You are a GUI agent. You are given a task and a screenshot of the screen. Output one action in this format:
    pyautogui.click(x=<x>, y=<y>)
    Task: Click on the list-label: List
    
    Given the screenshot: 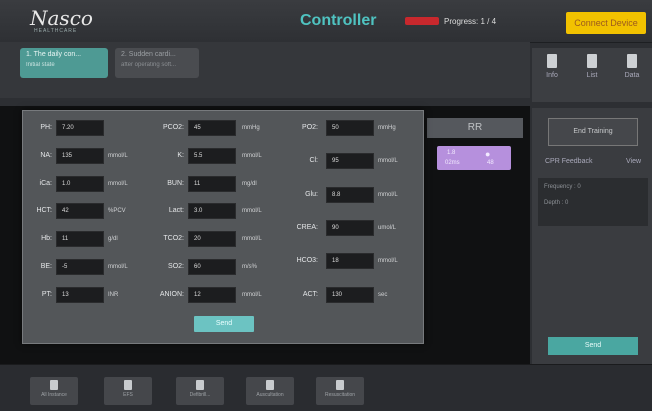 What is the action you would take?
    pyautogui.click(x=592, y=75)
    